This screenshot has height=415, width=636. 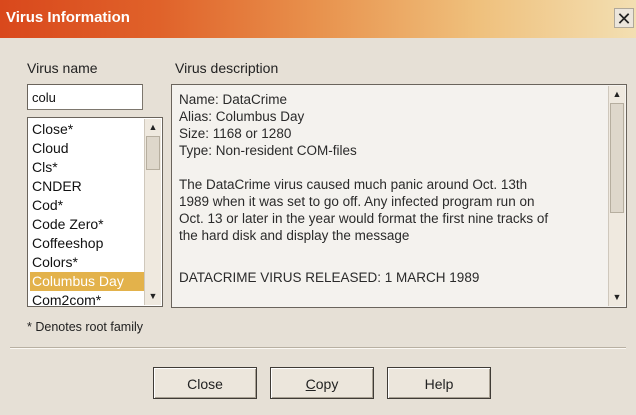 I want to click on list-scrollbar: ▲ ▼, so click(x=152, y=212).